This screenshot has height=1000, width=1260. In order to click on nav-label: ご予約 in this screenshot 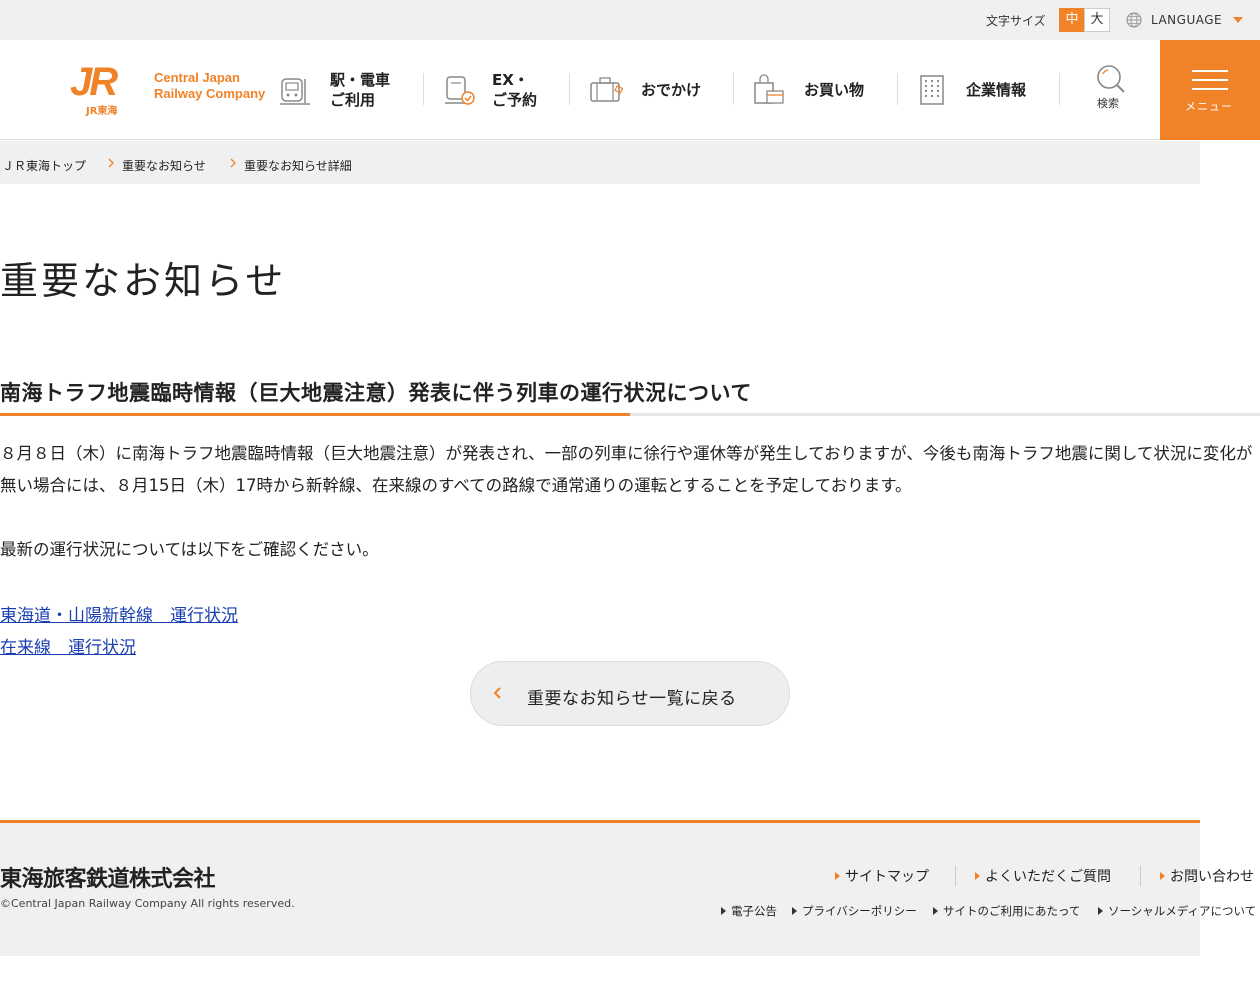, I will do `click(515, 100)`.